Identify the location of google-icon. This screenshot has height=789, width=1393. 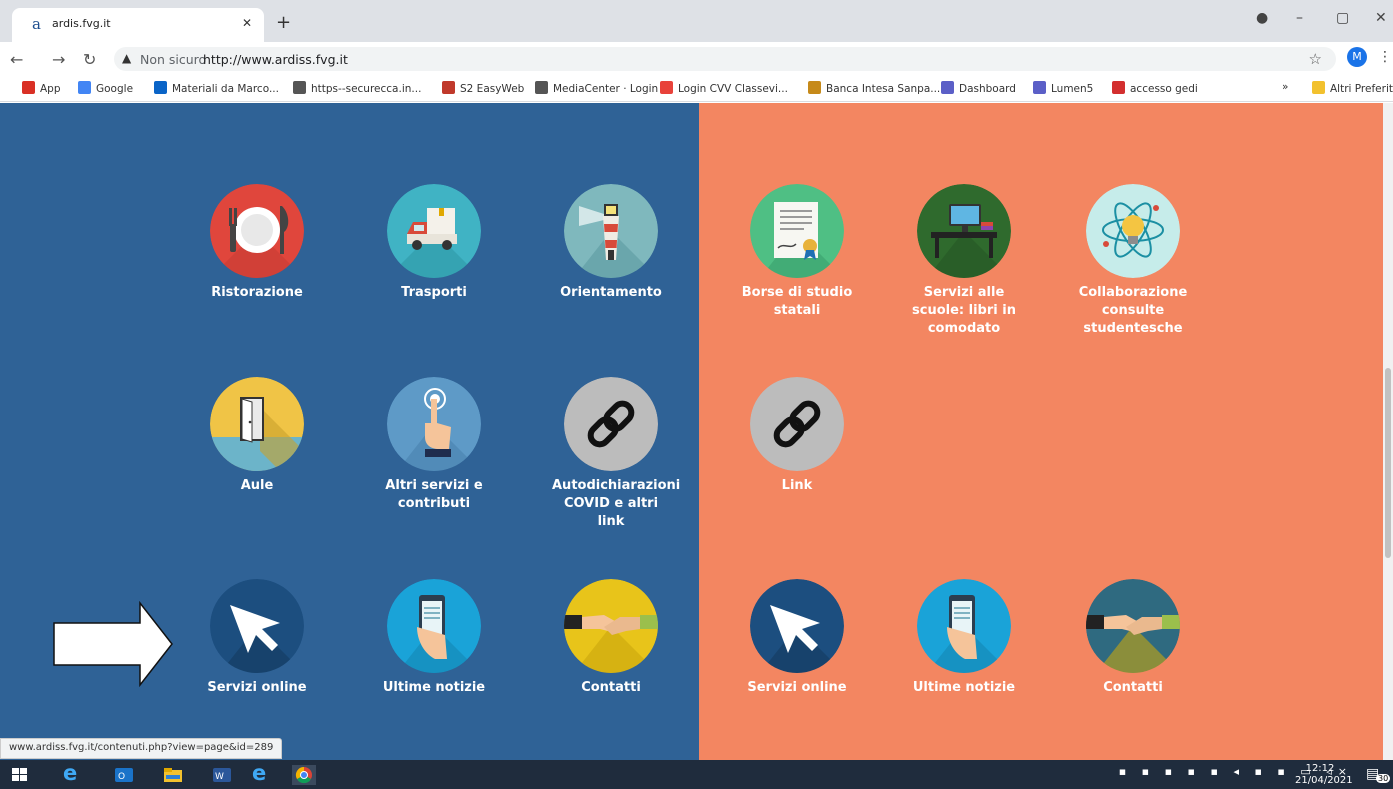
(84, 87).